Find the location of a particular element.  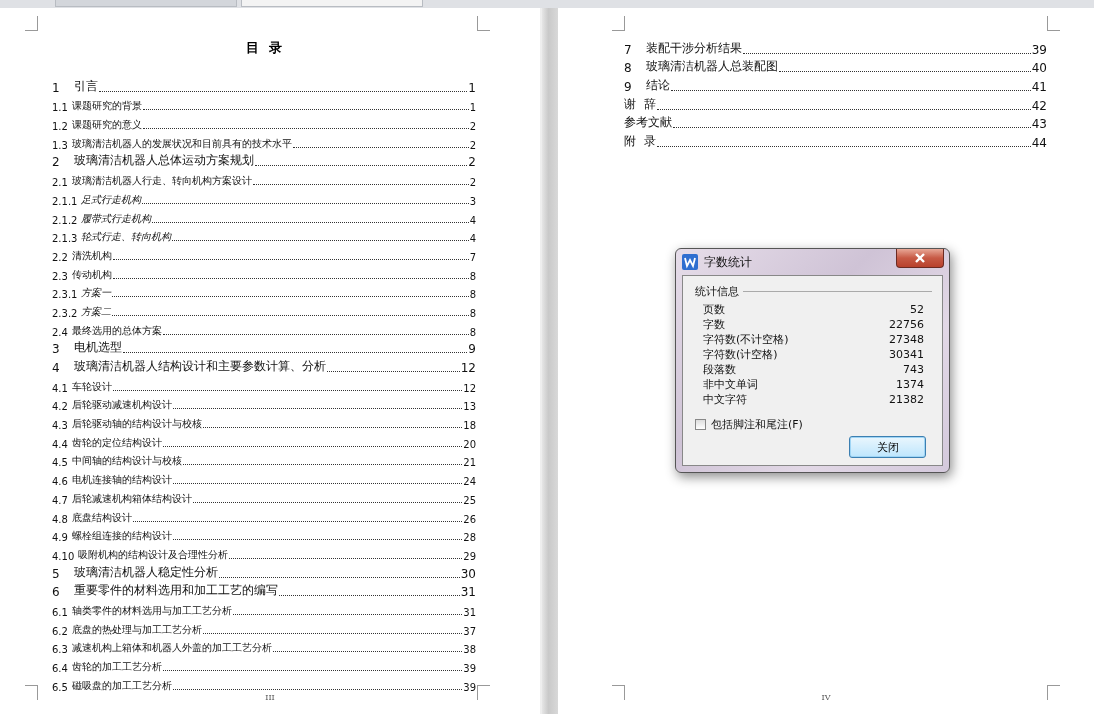

entry-title: 重要零件的材料选用和加工工艺的编写 is located at coordinates (175, 591).